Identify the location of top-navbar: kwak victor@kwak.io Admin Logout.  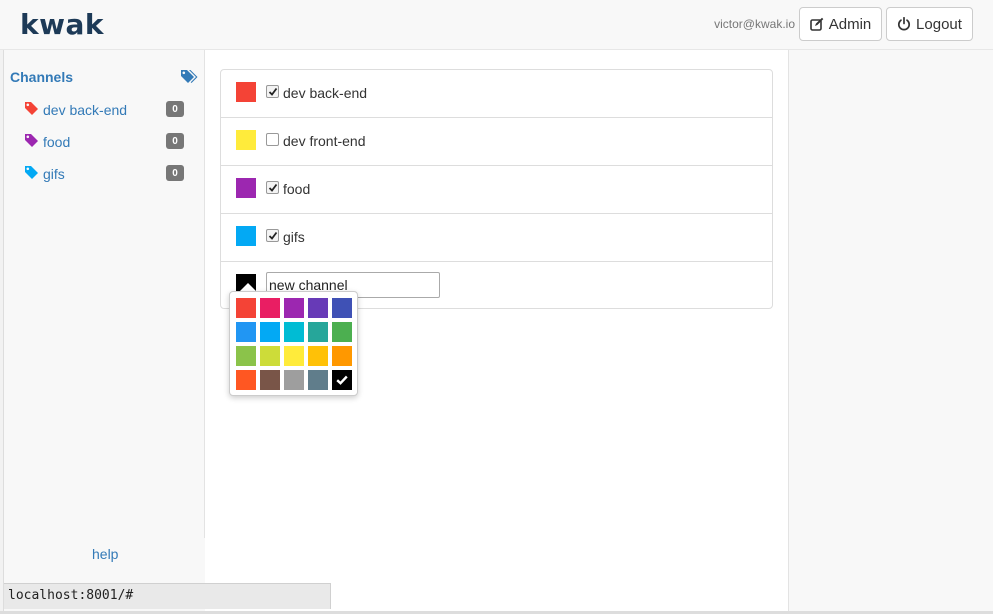
(496, 25).